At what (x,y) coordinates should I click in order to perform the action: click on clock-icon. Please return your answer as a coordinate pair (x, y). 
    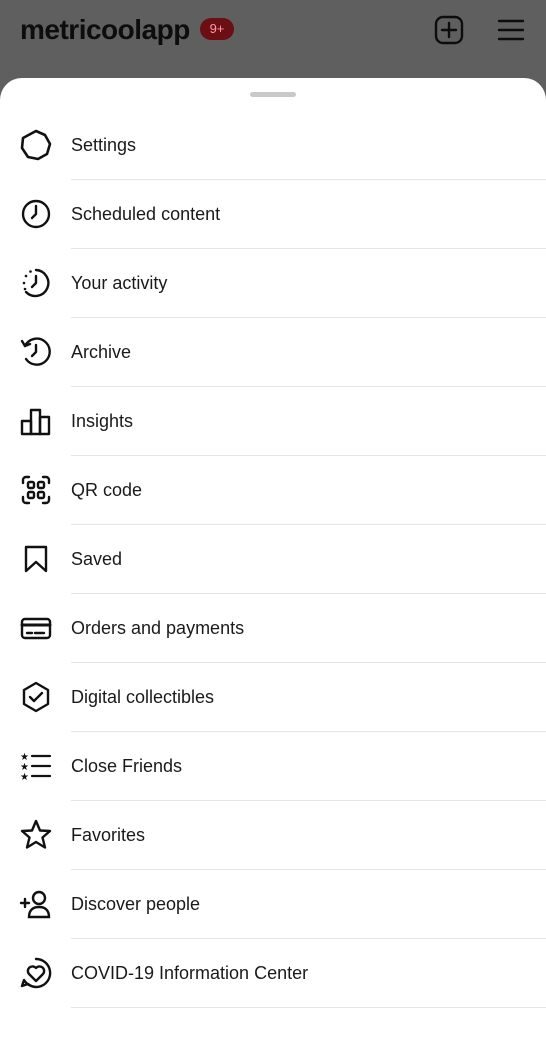
    Looking at the image, I should click on (36, 214).